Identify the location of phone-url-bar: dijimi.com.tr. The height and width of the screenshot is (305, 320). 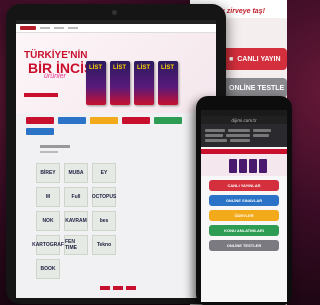
(244, 120).